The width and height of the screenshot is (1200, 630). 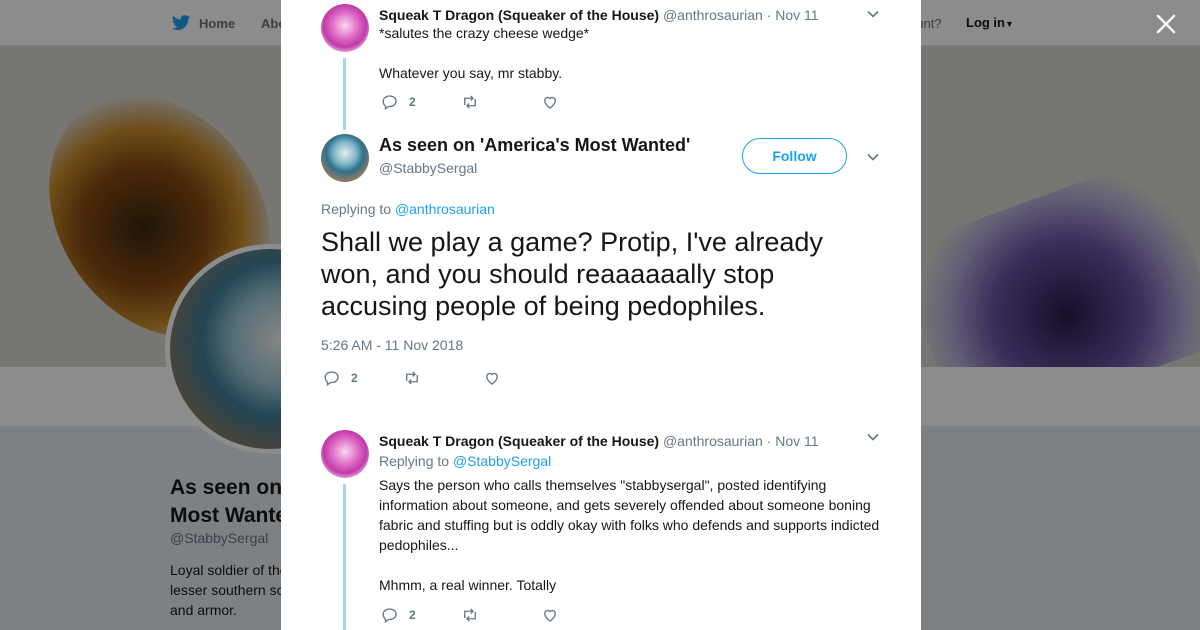 I want to click on main-tweet-timestamp: 5:26 AM - 11 Nov 2018, so click(x=392, y=345).